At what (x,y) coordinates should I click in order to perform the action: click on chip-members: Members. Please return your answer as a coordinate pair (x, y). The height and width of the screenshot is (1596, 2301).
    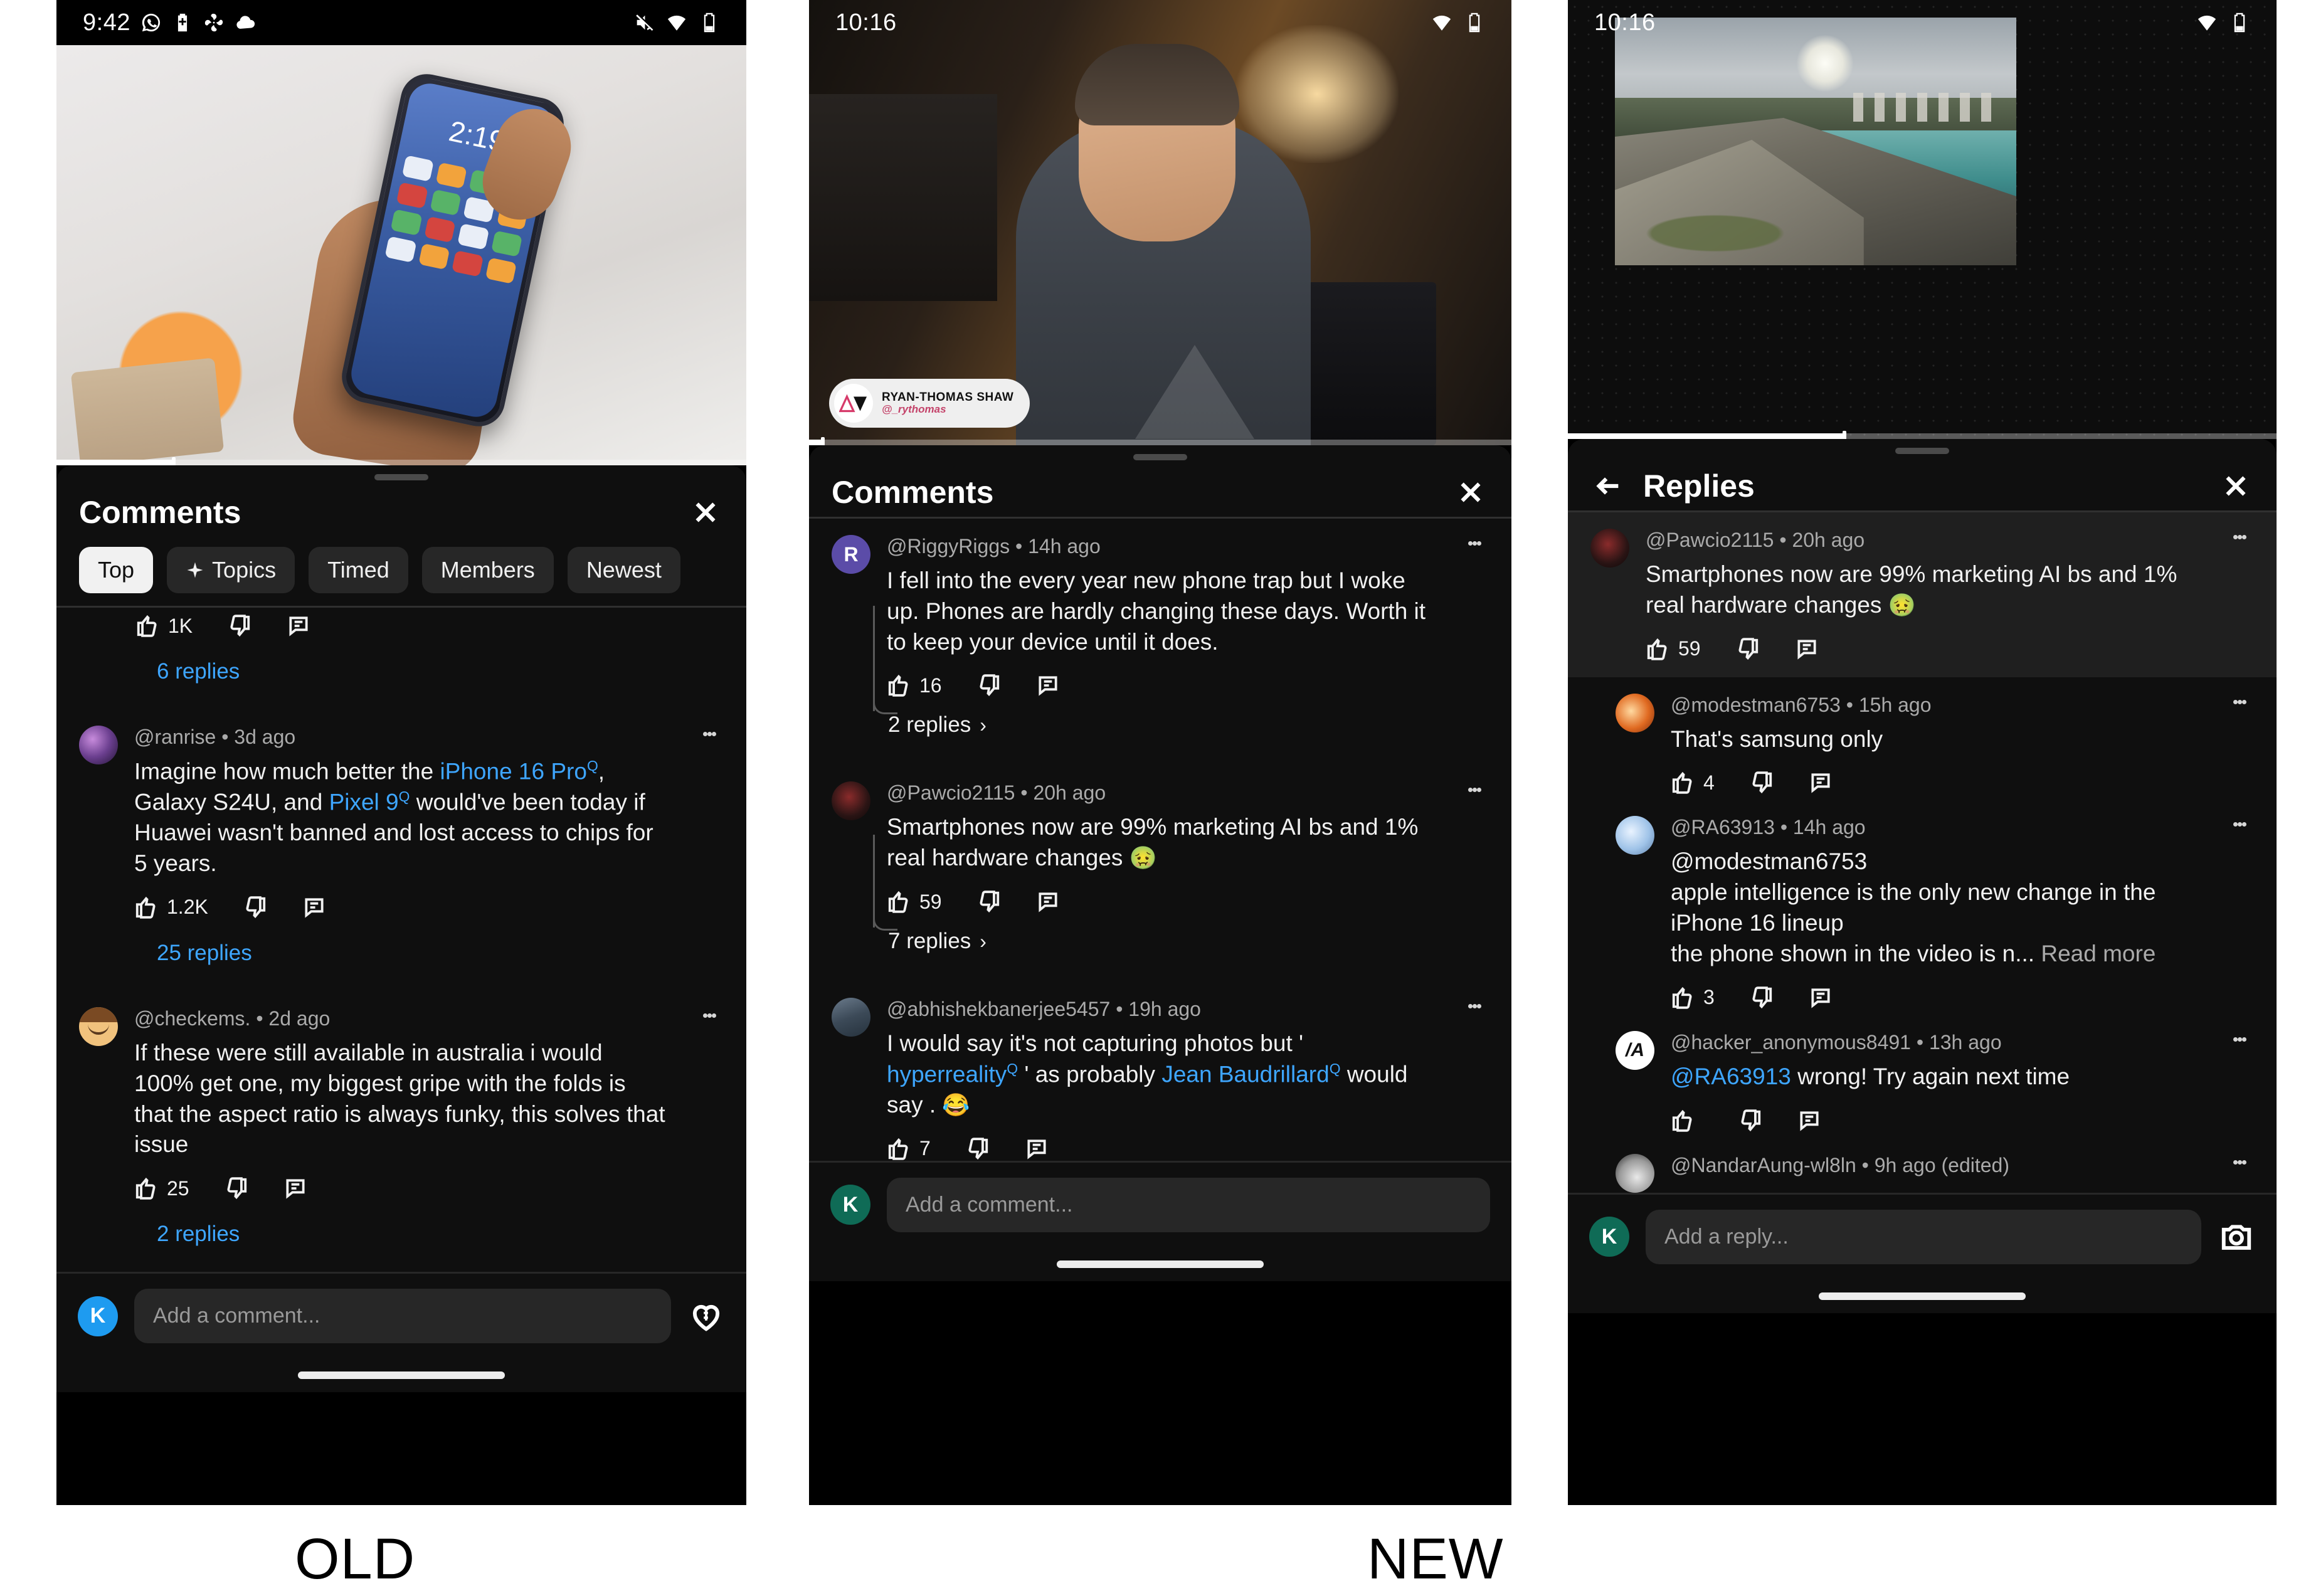
    Looking at the image, I should click on (488, 570).